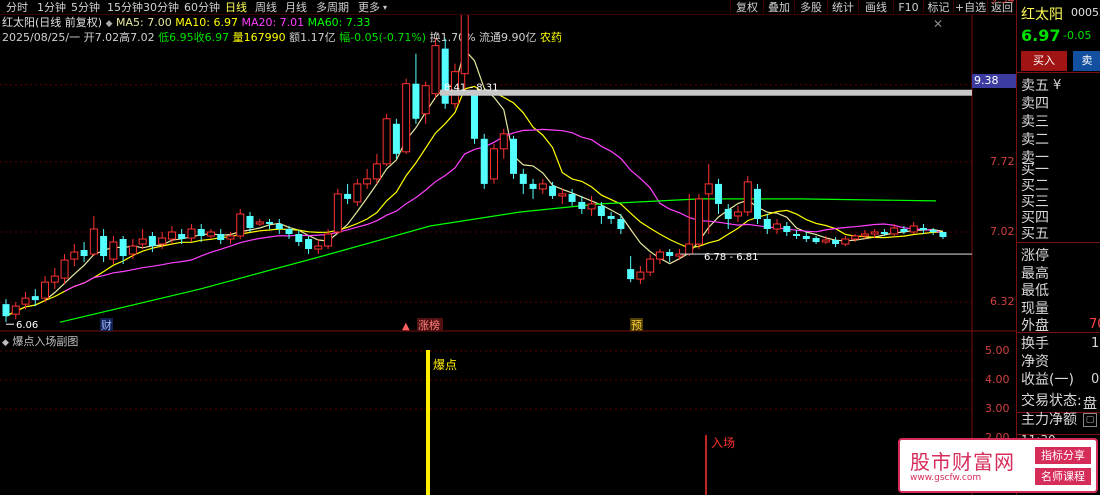 The image size is (1100, 495). What do you see at coordinates (1085, 12) in the screenshot?
I see `panel-stock-code: 00052` at bounding box center [1085, 12].